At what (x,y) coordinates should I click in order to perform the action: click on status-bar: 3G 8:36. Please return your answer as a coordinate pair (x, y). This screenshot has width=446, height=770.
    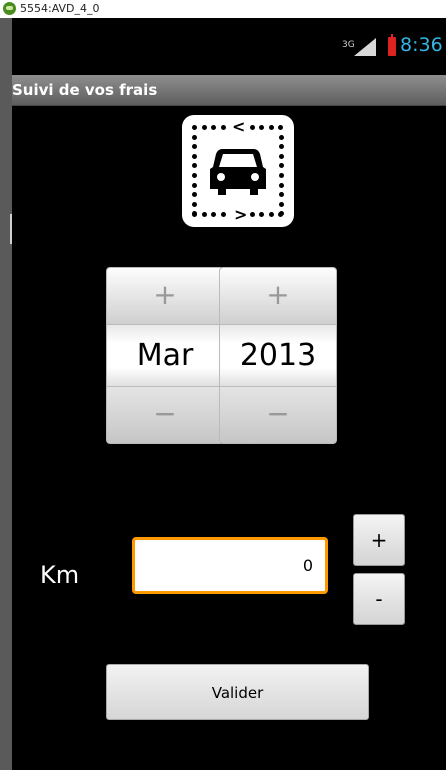
    Looking at the image, I should click on (229, 43).